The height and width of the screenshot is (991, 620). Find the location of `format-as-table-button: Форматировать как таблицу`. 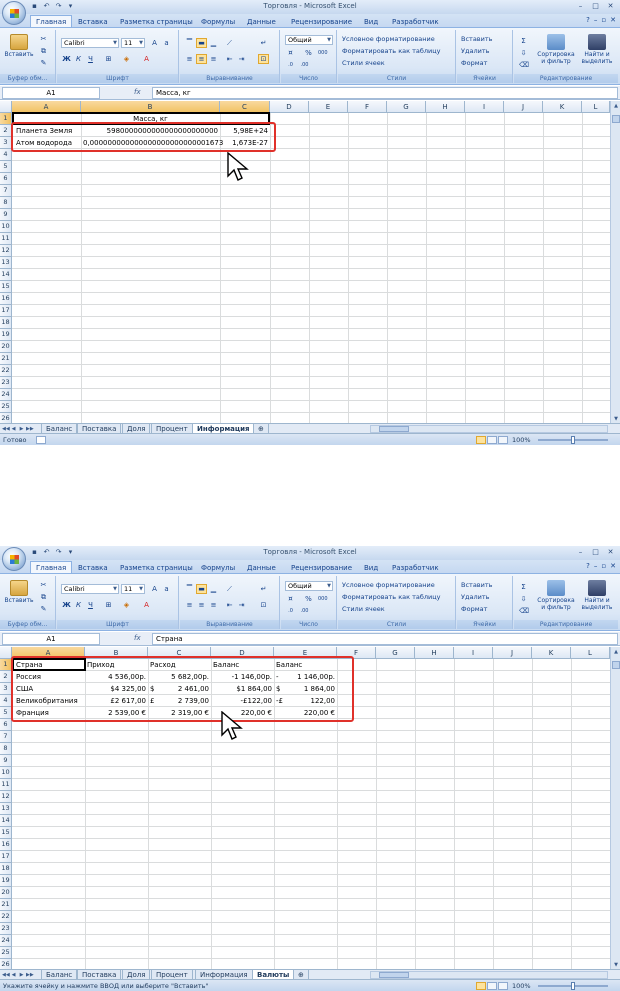

format-as-table-button: Форматировать как таблицу is located at coordinates (391, 51).